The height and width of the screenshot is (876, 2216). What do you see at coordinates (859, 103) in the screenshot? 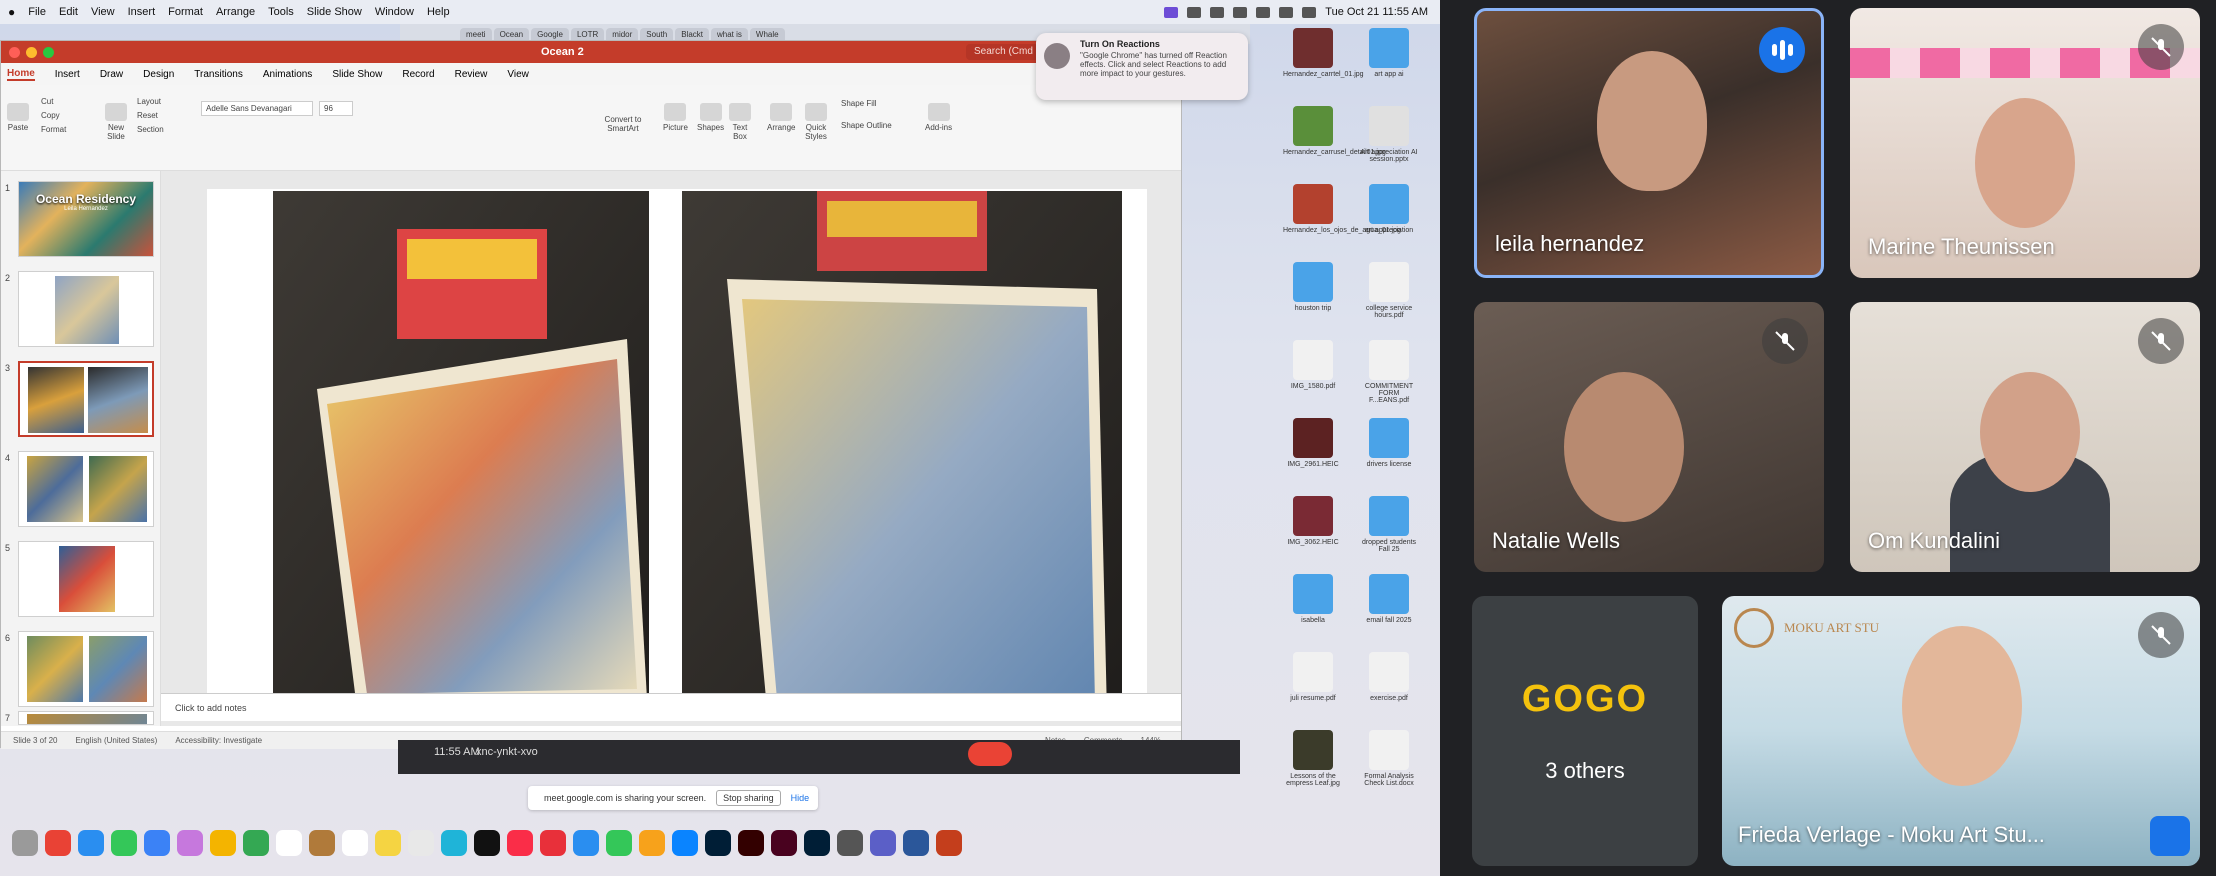
I see `shape-fill-button: Shape Fill` at bounding box center [859, 103].